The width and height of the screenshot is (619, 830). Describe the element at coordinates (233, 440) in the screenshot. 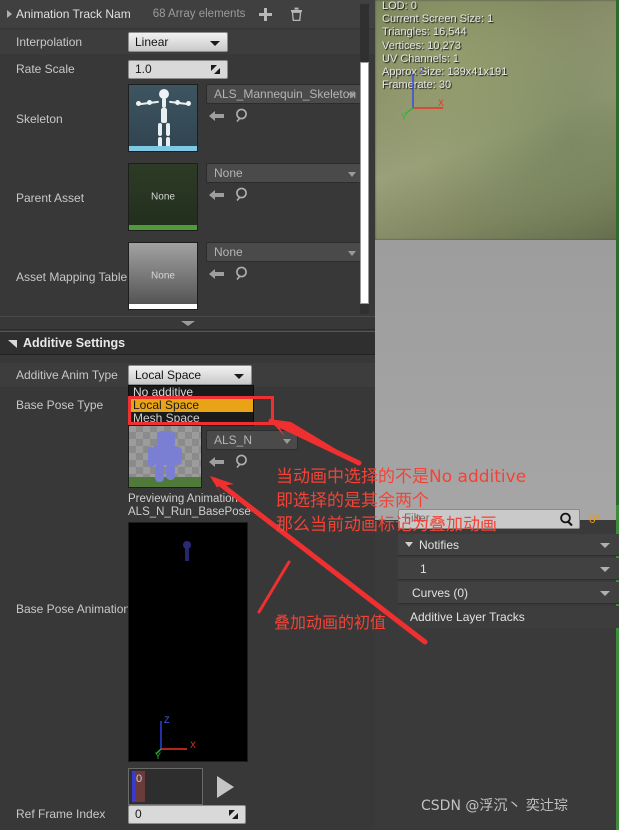

I see `base-pose-animation-value: ALS_N` at that location.